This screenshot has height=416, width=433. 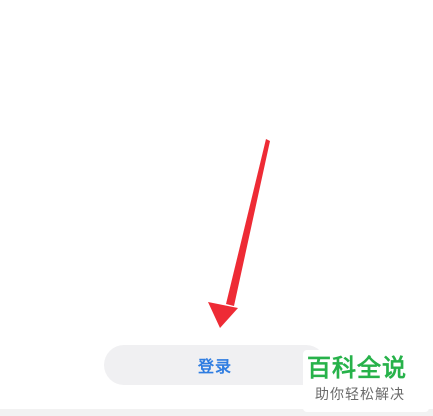 I want to click on watermark-subtitle: 助你轻松解决, so click(x=360, y=395).